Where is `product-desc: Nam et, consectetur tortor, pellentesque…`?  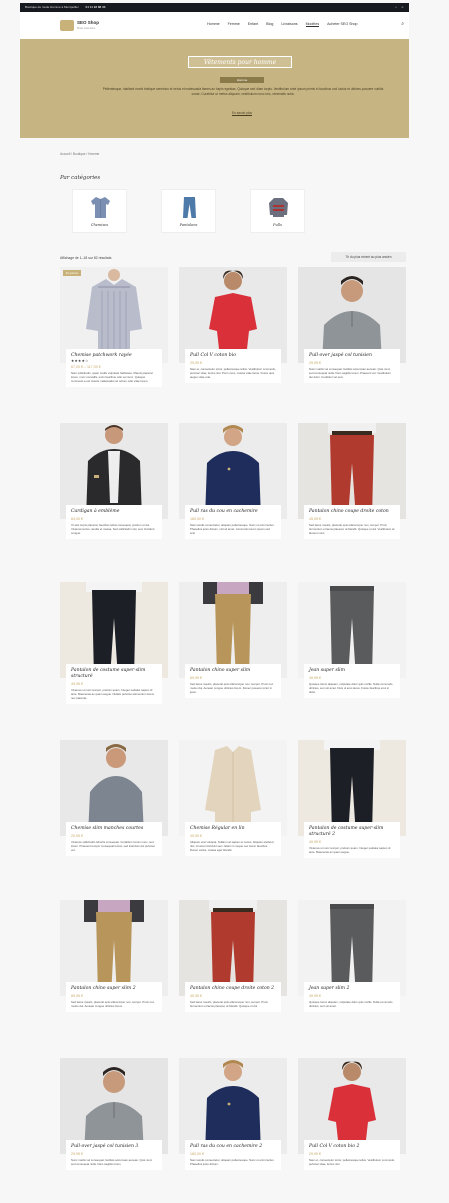
product-desc: Nam et, consectetur tortor, pellentesque… is located at coordinates (352, 1162).